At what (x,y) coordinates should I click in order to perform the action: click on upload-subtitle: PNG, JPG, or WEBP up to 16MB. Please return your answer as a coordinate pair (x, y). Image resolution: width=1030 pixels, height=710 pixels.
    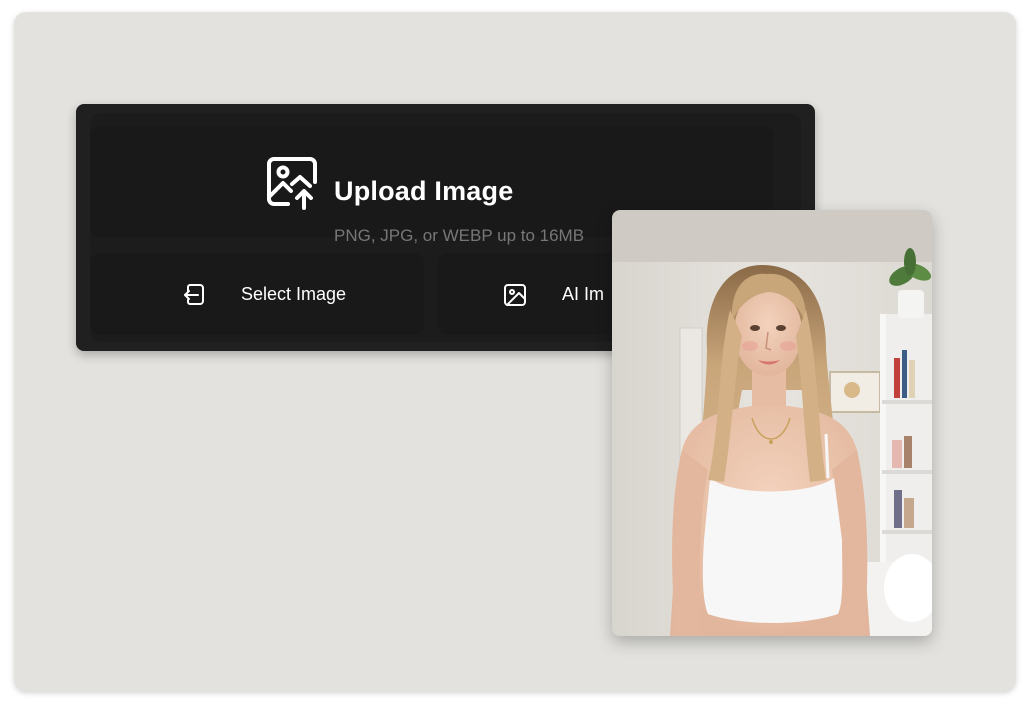
    Looking at the image, I should click on (459, 235).